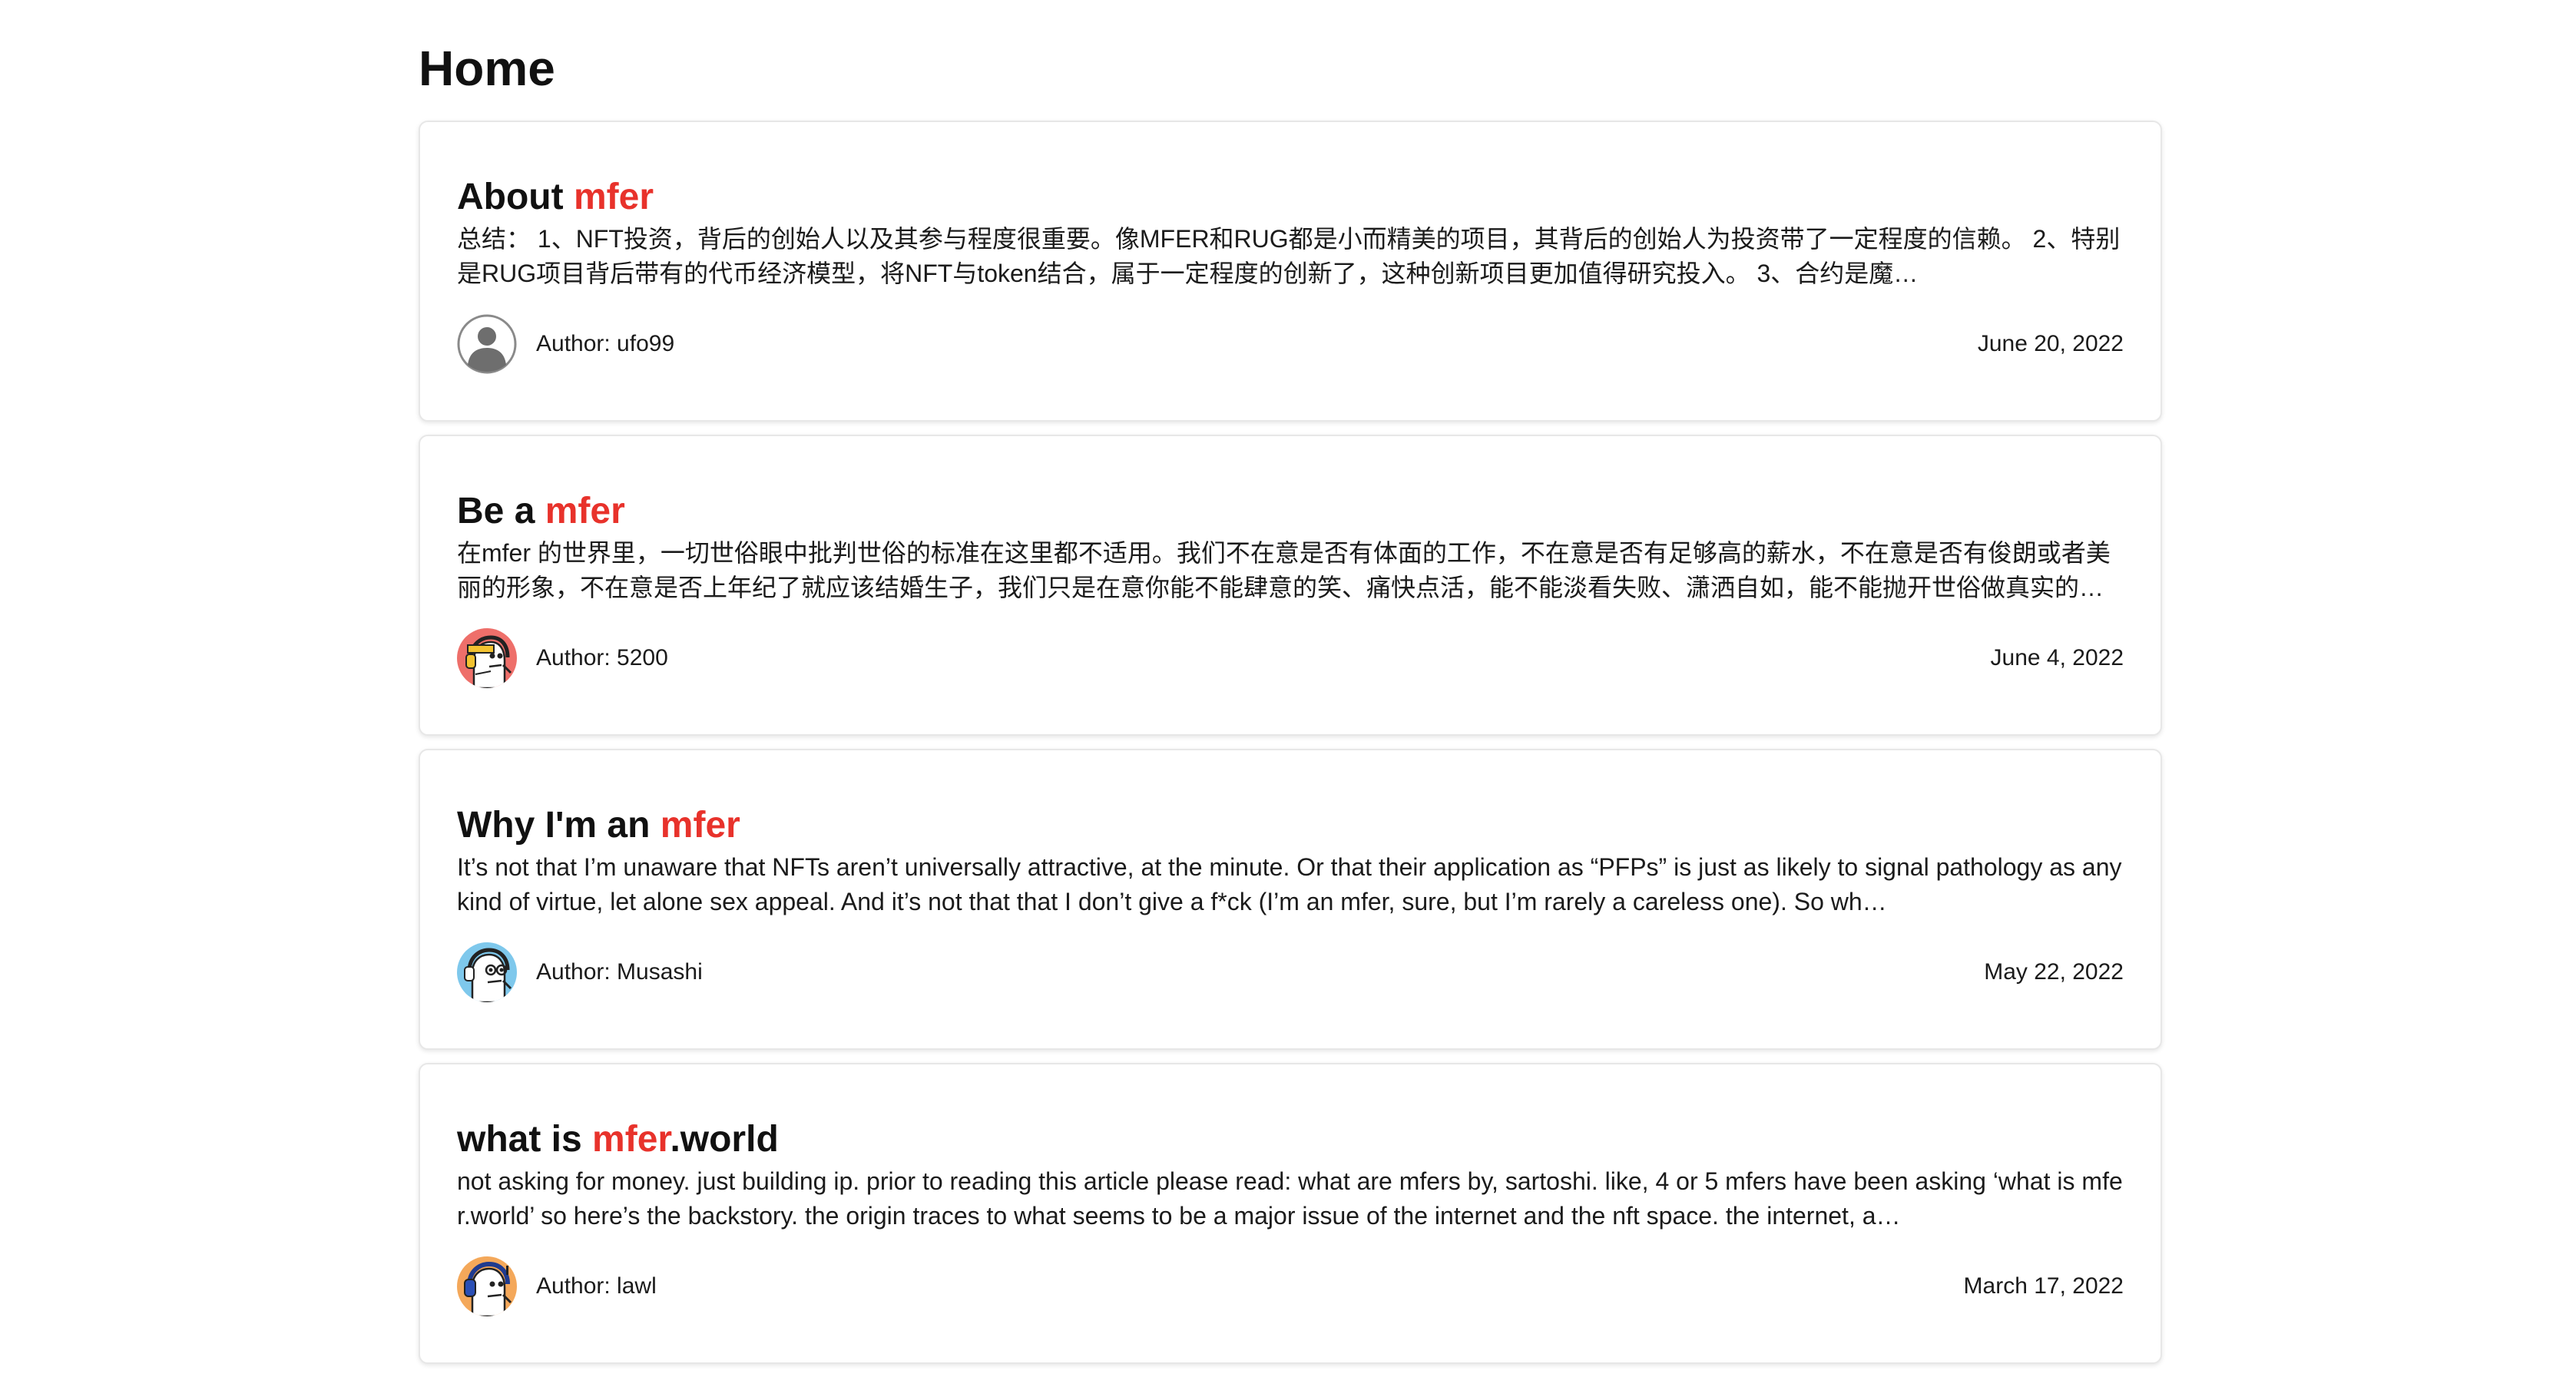 This screenshot has height=1377, width=2576. What do you see at coordinates (501, 511) in the screenshot?
I see `post-title-prefix: Be a` at bounding box center [501, 511].